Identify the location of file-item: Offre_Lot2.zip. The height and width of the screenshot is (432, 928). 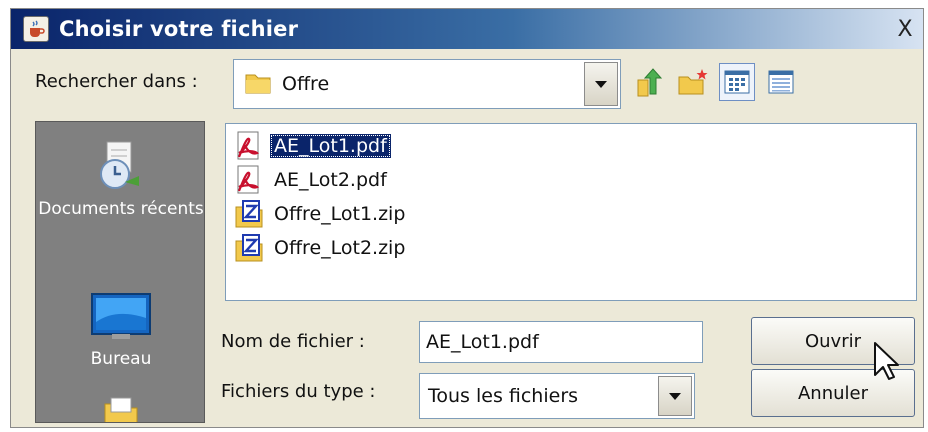
(321, 248).